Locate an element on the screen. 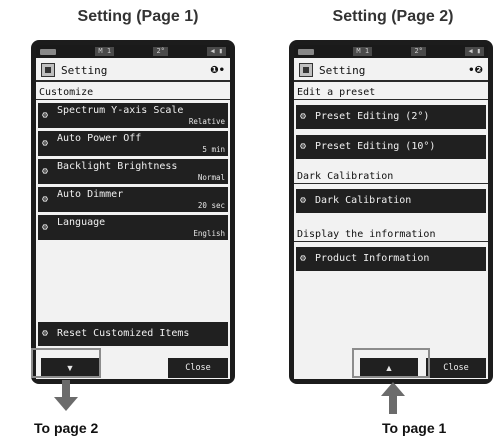 The height and width of the screenshot is (443, 504). item-label: Preset Editing (2°) is located at coordinates (372, 116).